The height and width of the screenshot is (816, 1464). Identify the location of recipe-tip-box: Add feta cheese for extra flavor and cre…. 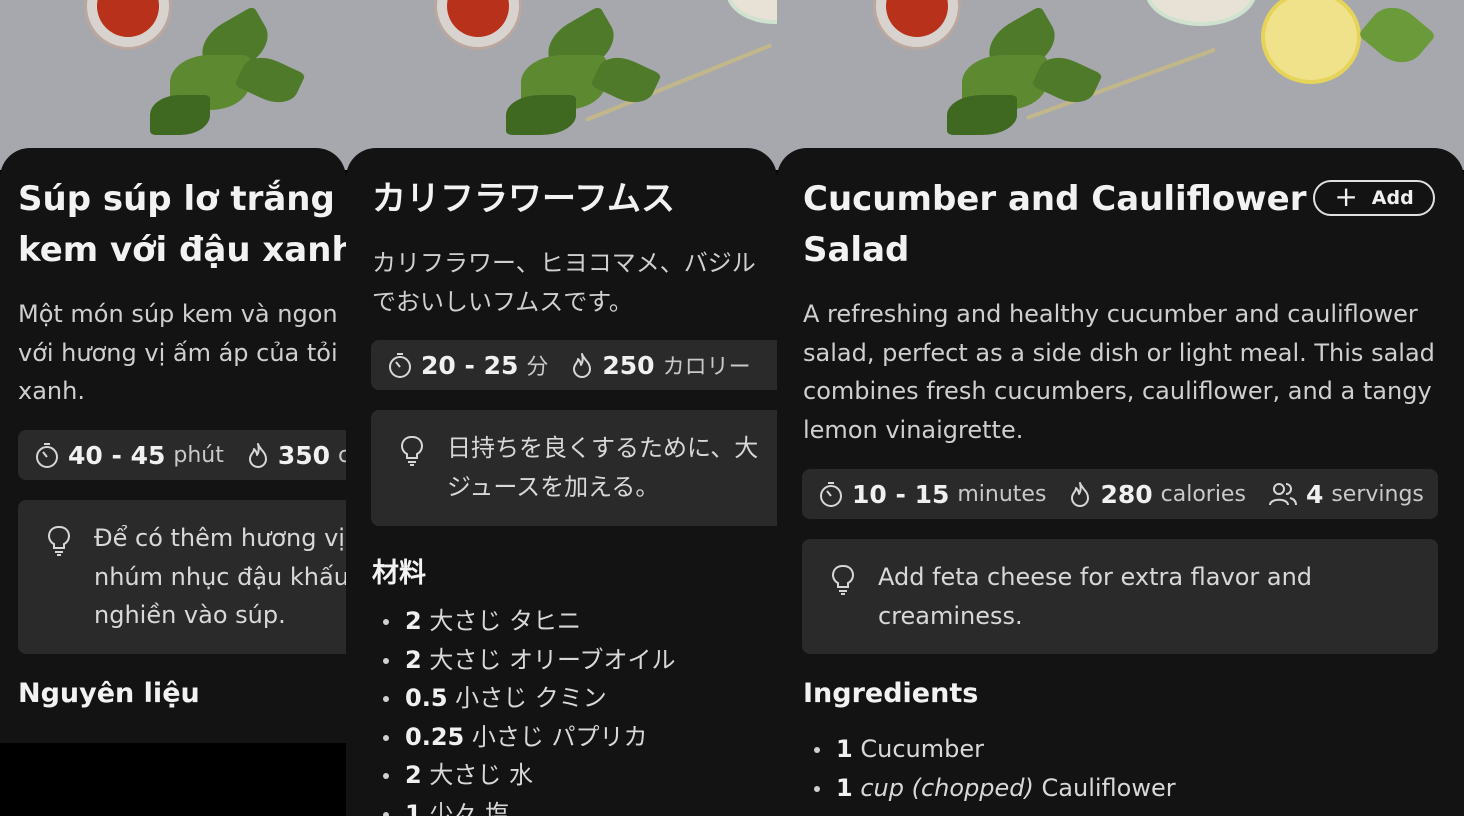
(1120, 596).